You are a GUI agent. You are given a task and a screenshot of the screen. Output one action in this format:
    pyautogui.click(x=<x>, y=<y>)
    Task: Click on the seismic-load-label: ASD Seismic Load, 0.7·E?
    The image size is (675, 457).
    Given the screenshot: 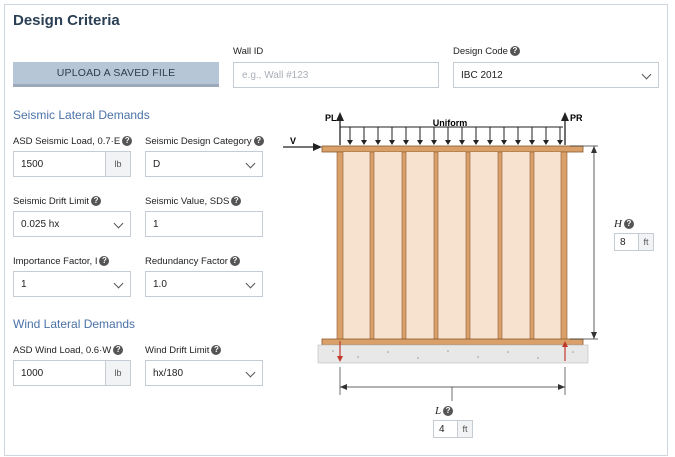 What is the action you would take?
    pyautogui.click(x=73, y=141)
    